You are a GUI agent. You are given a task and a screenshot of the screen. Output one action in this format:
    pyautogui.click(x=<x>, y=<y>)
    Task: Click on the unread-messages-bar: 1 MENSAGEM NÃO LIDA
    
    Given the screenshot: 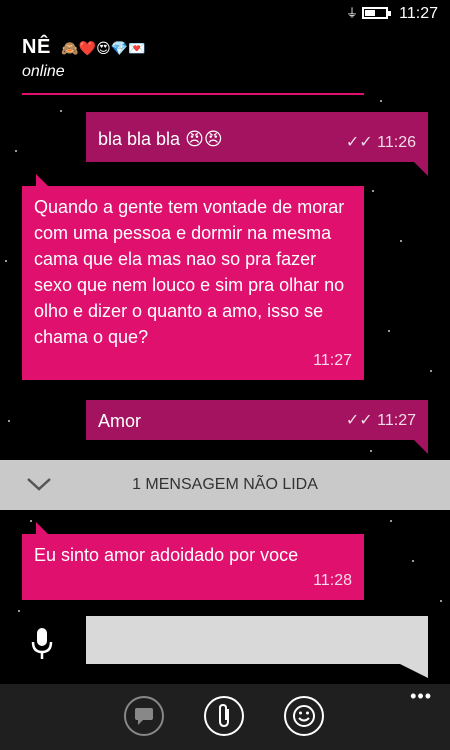 What is the action you would take?
    pyautogui.click(x=225, y=485)
    